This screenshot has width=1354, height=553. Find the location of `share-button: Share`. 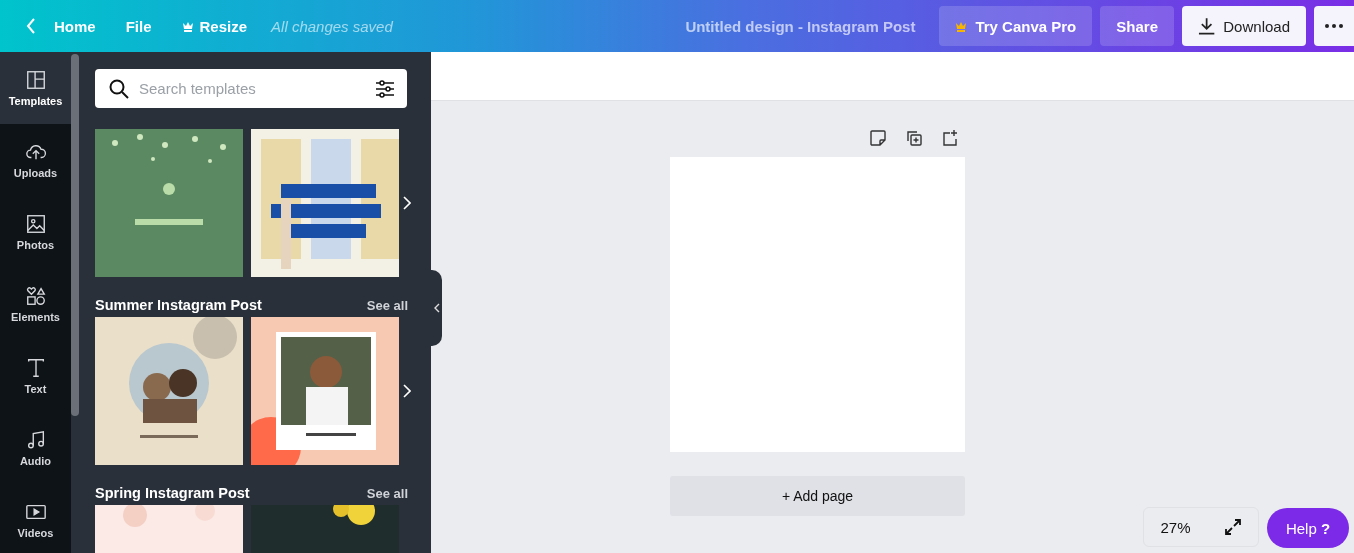

share-button: Share is located at coordinates (1137, 26).